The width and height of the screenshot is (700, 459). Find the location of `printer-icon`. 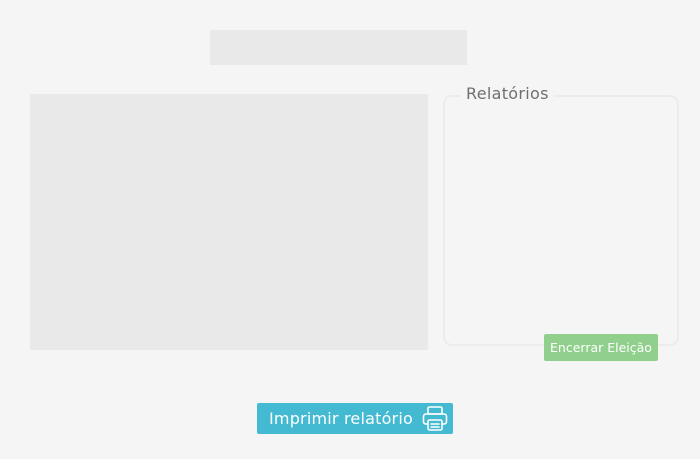

printer-icon is located at coordinates (435, 418).